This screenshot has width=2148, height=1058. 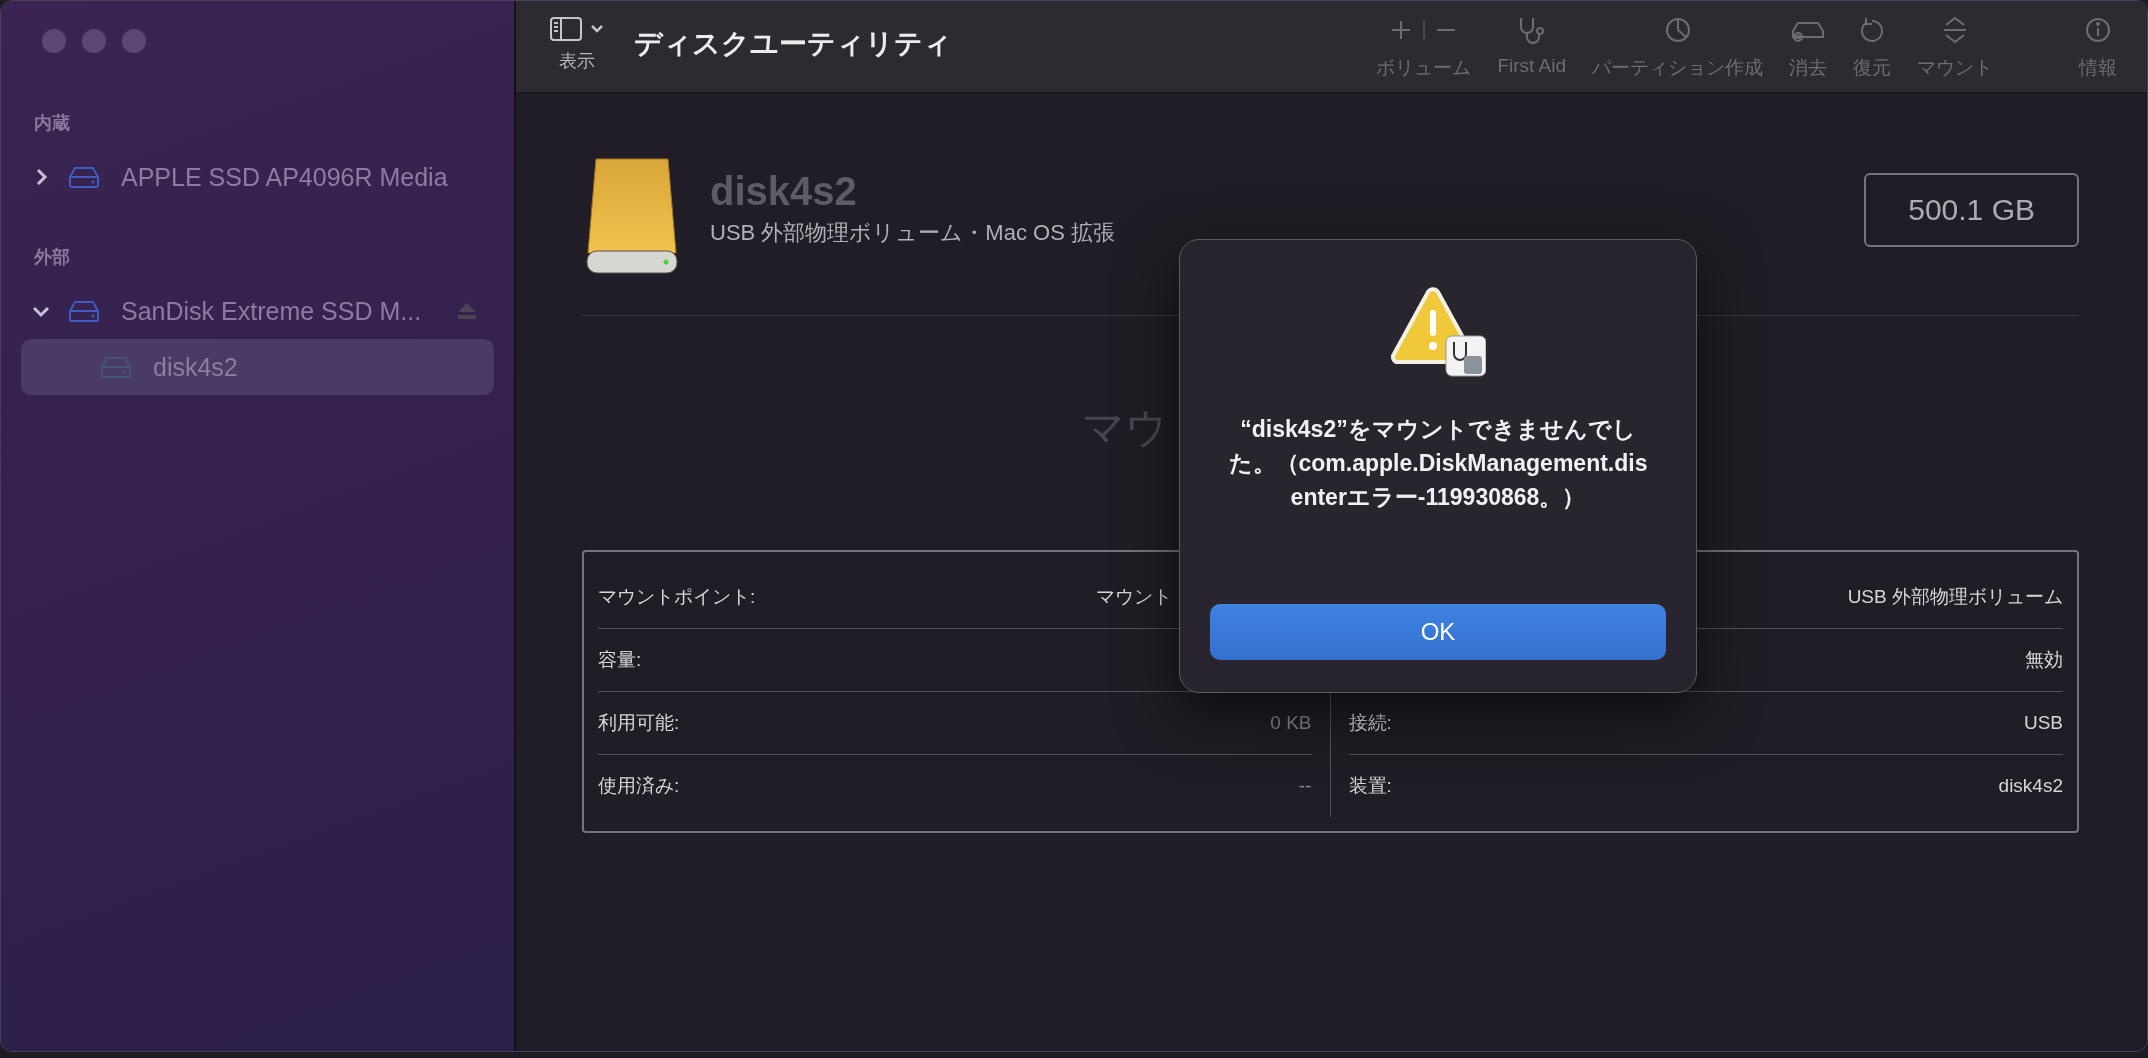 I want to click on info-value: USB, so click(x=2043, y=723).